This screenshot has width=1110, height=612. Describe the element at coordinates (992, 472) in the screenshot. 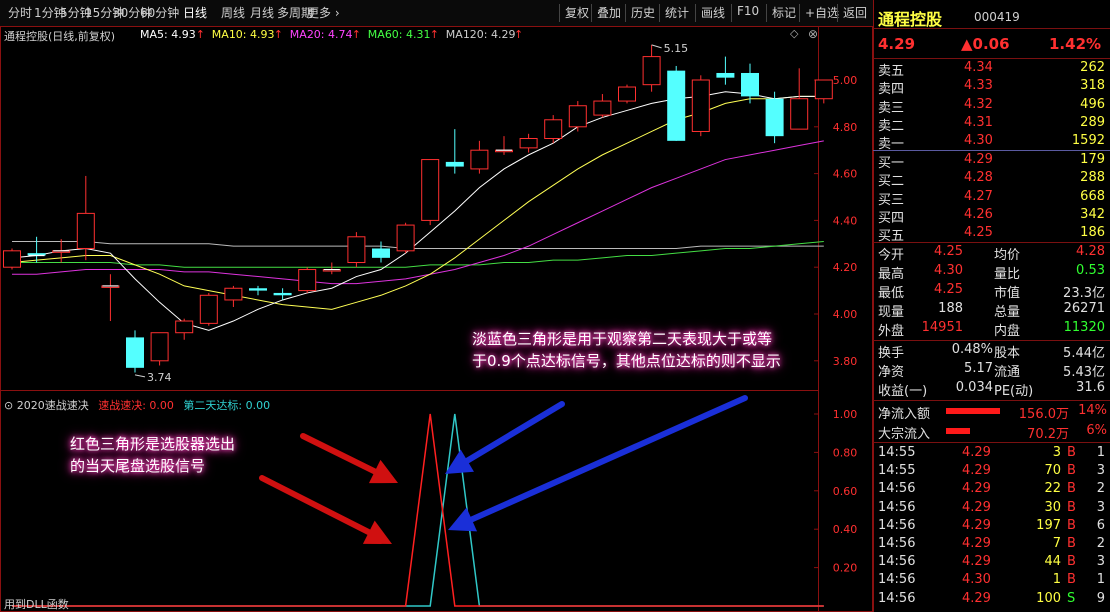

I see `trade-row: 14:55 4.29 70 B 3` at that location.